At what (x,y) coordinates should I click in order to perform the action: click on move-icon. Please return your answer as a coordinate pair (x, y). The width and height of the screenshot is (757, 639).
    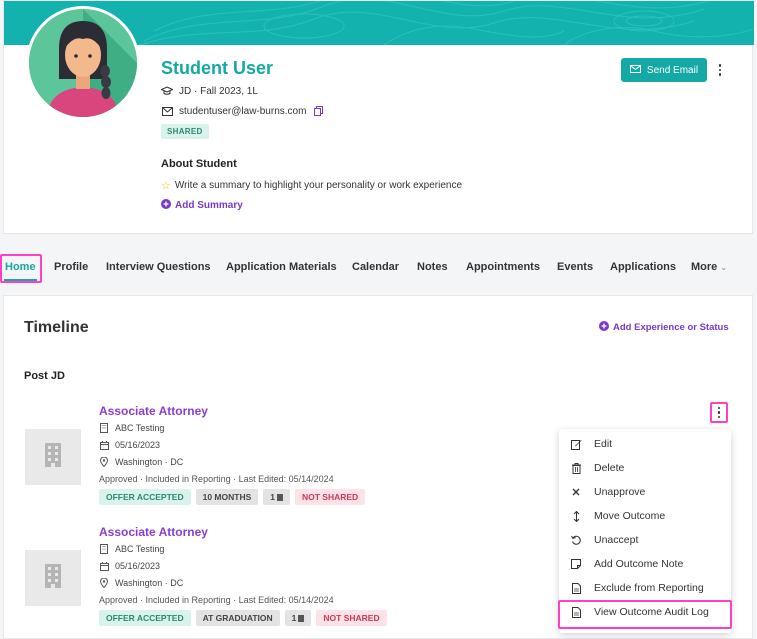
    Looking at the image, I should click on (576, 516).